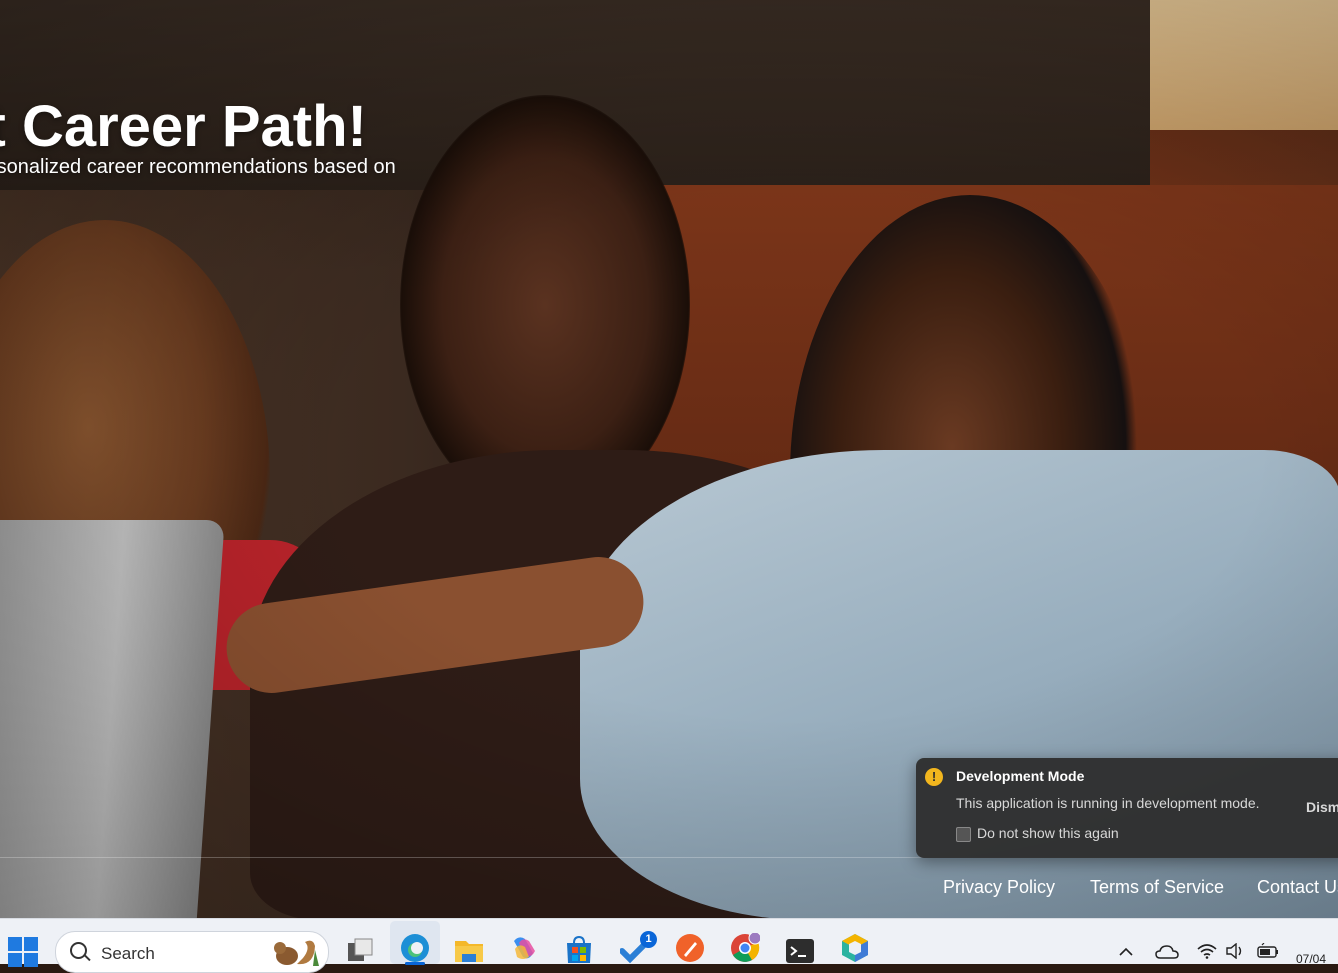 The height and width of the screenshot is (973, 1338). I want to click on onedrive-cloud-icon, so click(1167, 952).